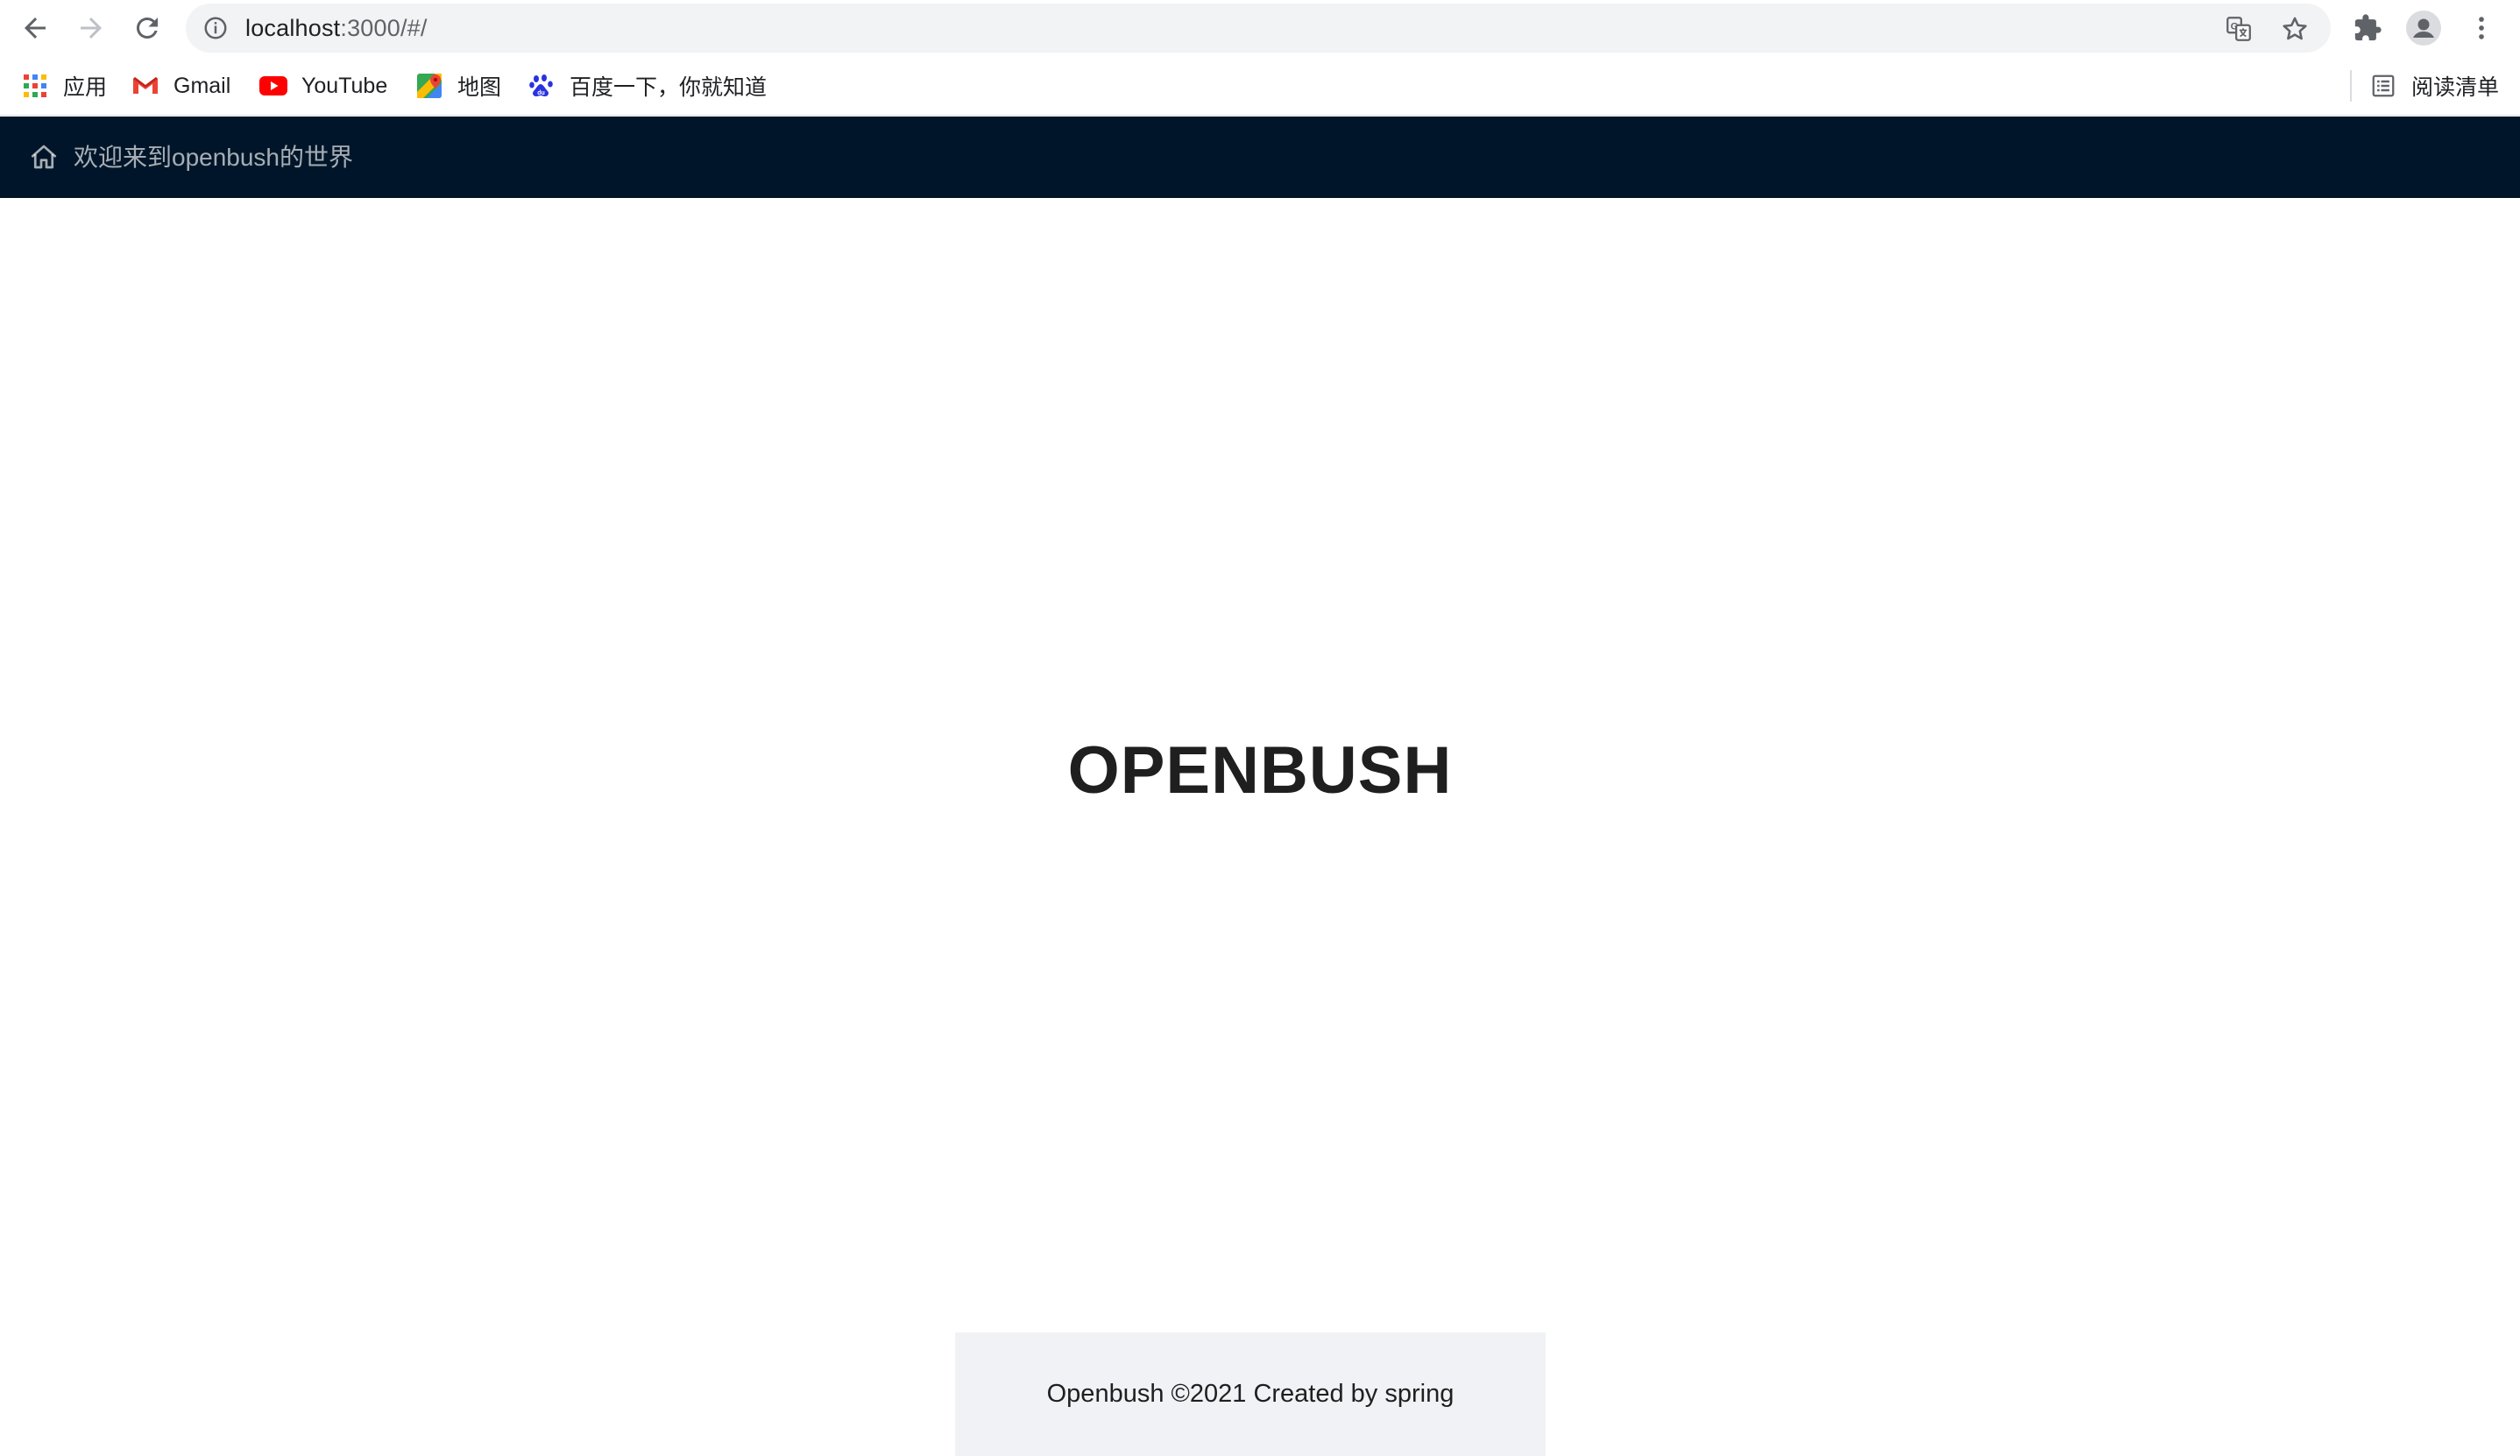 The height and width of the screenshot is (1456, 2520). I want to click on browser-toolbar: localhost:3000/#/ G, so click(1260, 28).